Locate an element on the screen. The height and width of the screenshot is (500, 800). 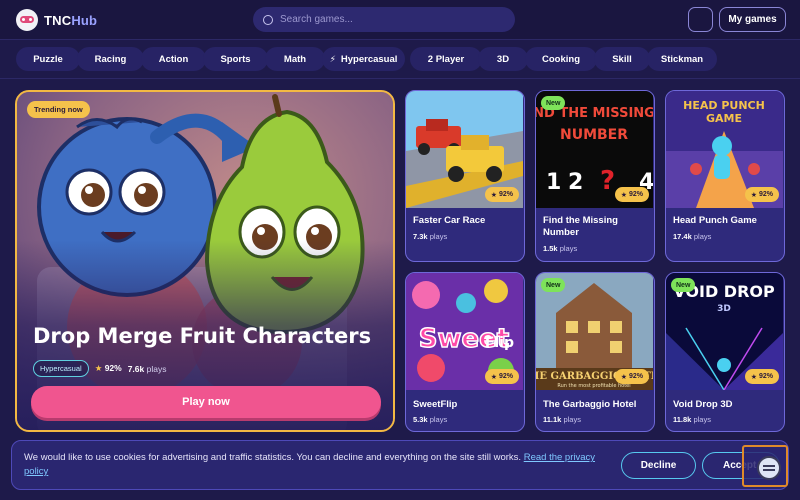
logo-text: TNCHub is located at coordinates (71, 20).